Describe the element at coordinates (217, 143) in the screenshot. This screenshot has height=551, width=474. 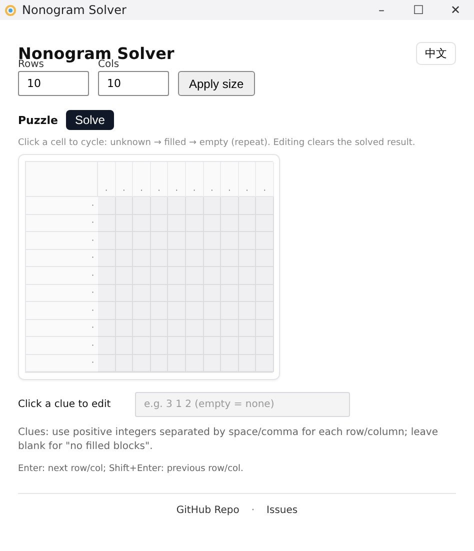
I see `hint-text: Click a cell to cycle: unknown → filled → empty (repeat). Editing clears the solved result.` at that location.